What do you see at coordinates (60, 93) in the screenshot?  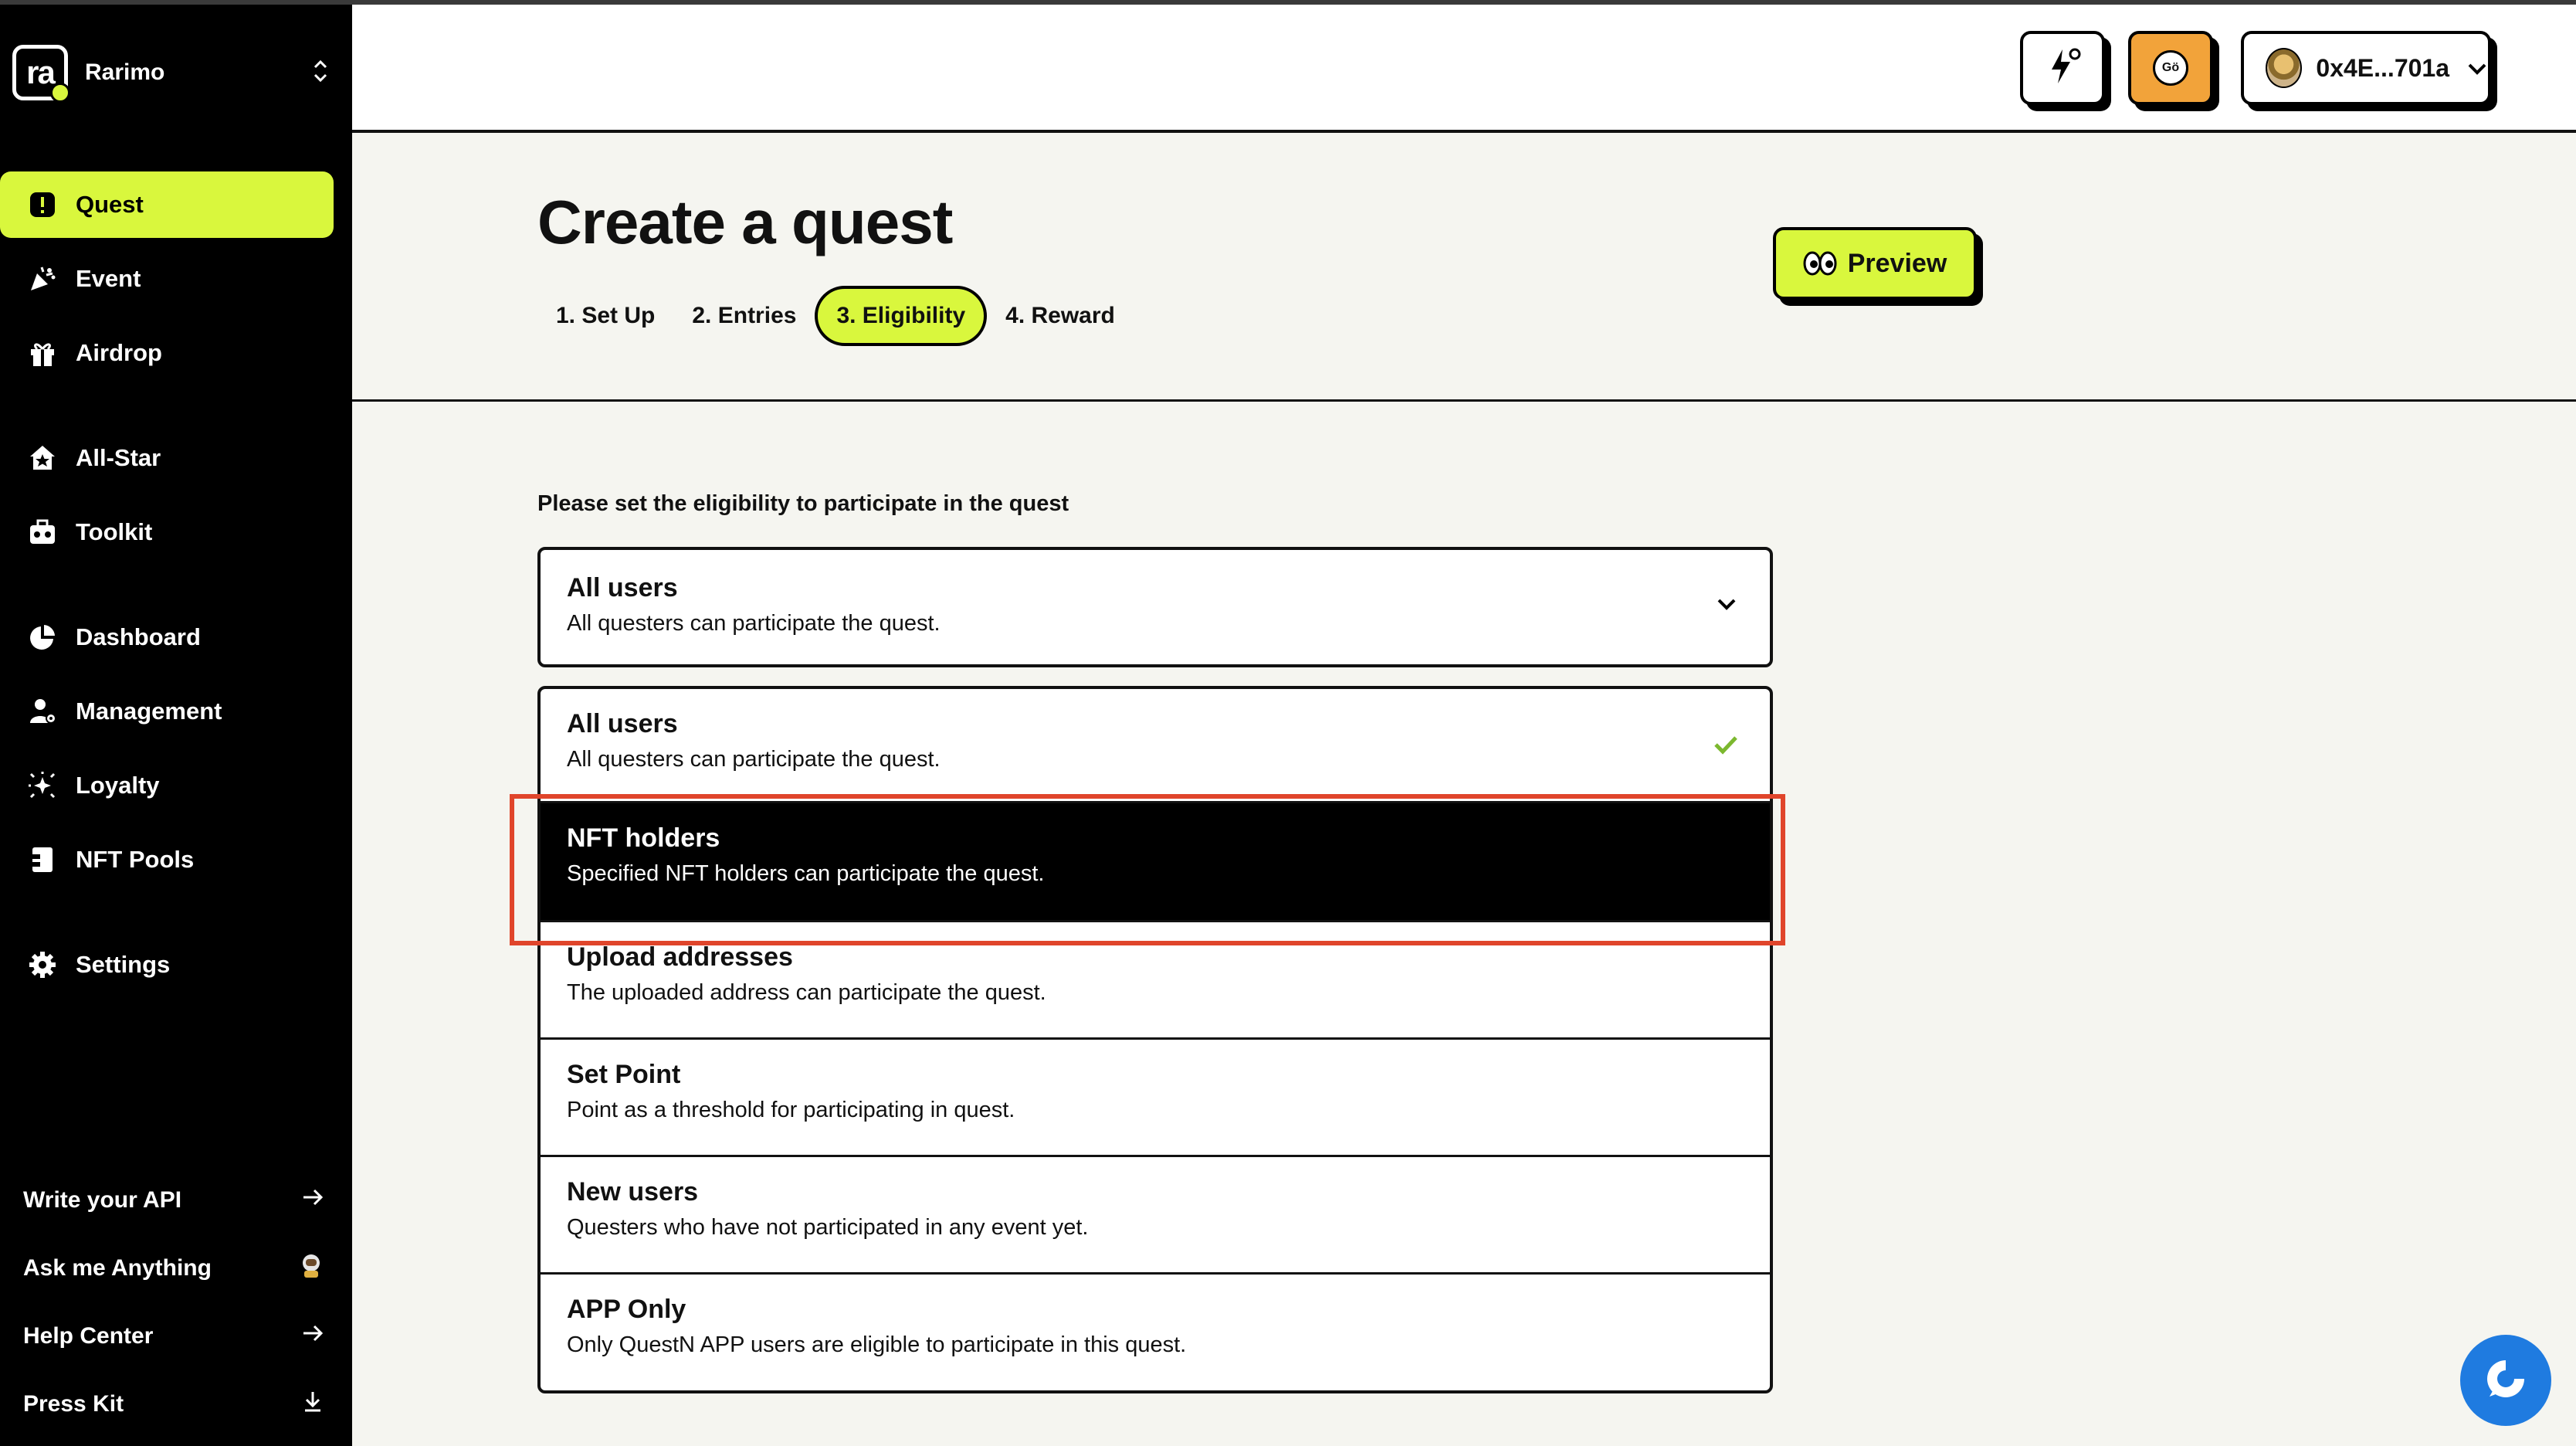 I see `verified-badge-icon` at bounding box center [60, 93].